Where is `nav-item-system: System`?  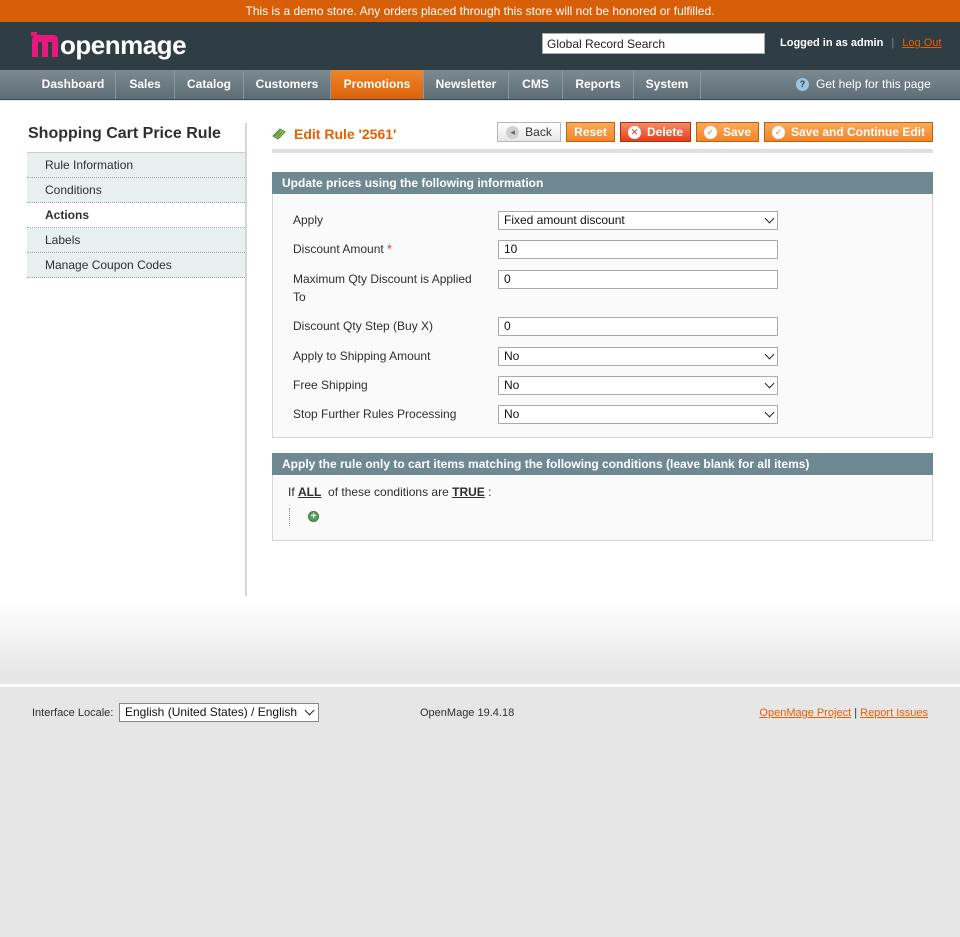
nav-item-system: System is located at coordinates (667, 84).